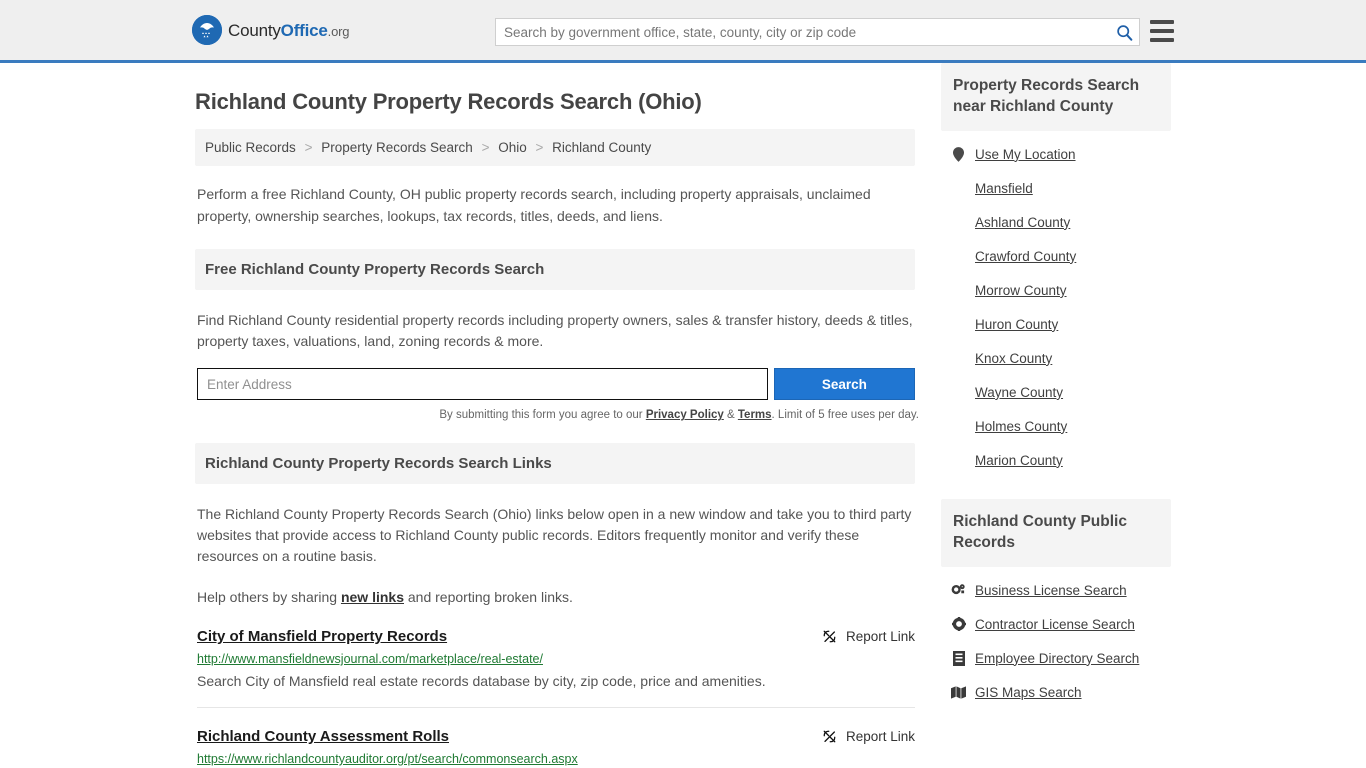 This screenshot has width=1366, height=768. I want to click on new-links-link: new links, so click(372, 597).